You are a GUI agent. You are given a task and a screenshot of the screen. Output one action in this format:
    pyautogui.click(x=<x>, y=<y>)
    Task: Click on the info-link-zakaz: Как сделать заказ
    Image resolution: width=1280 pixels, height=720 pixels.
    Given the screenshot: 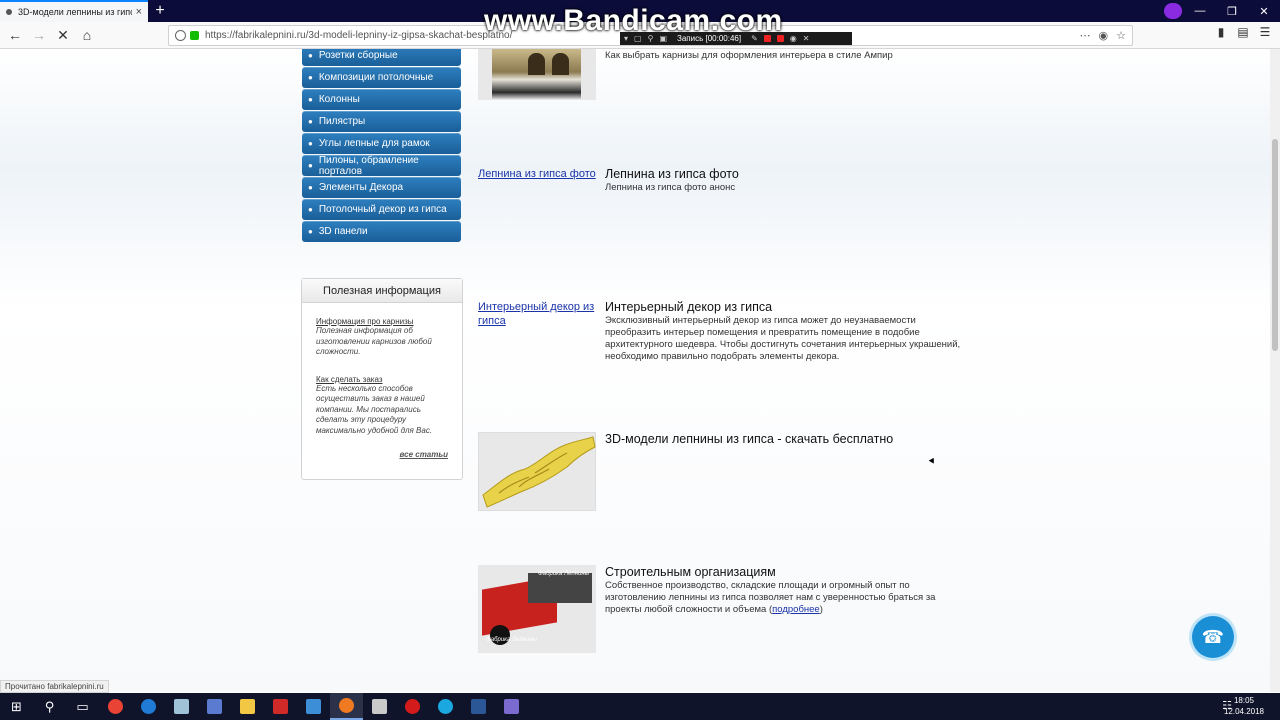 What is the action you would take?
    pyautogui.click(x=384, y=379)
    